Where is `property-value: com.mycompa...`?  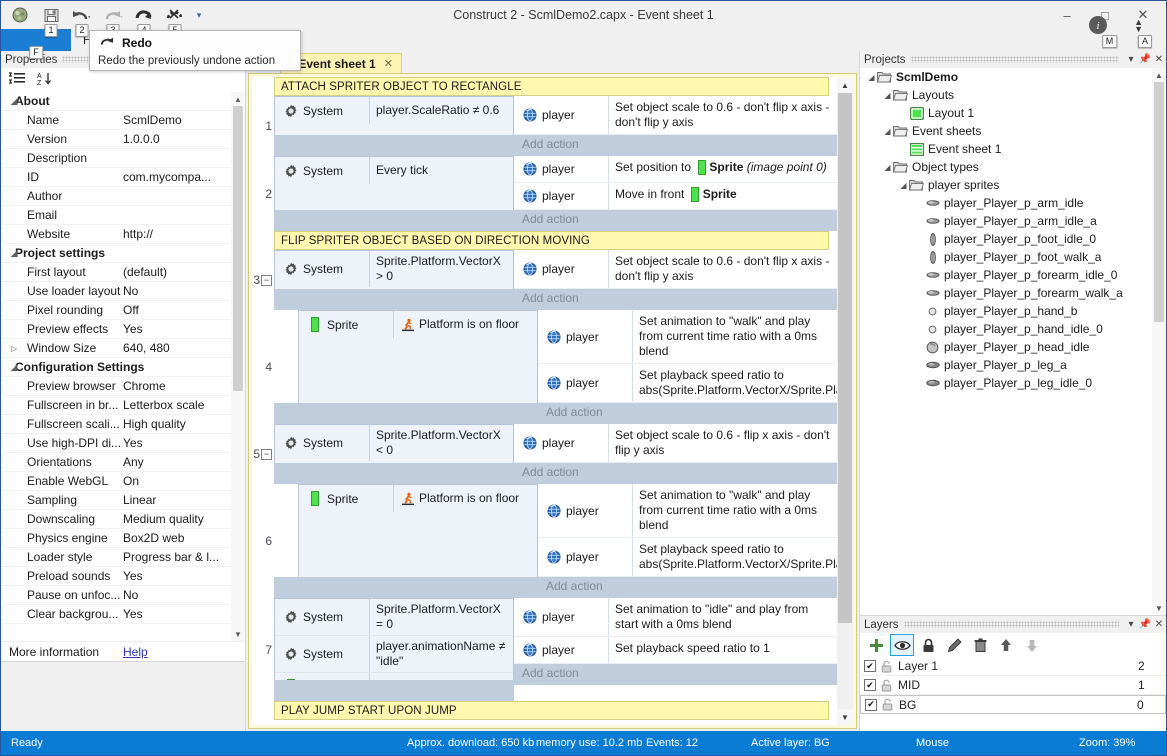
property-value: com.mycompa... is located at coordinates (184, 177).